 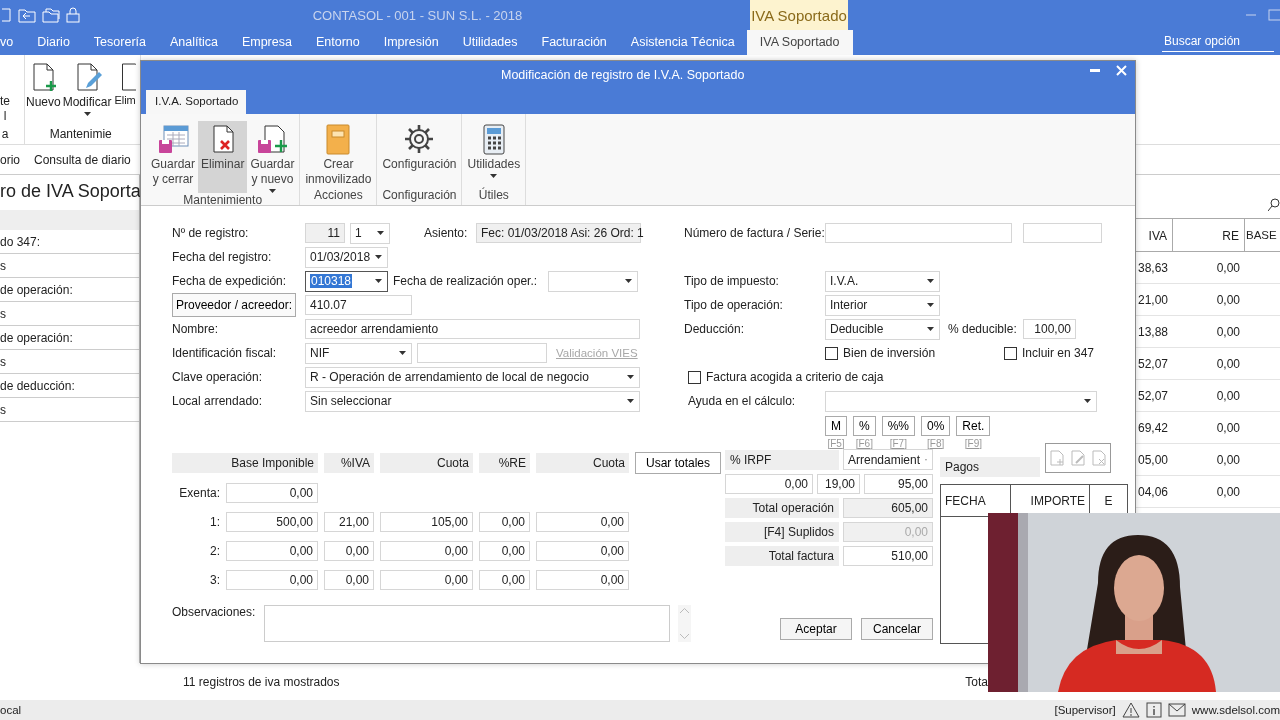 I want to click on menu-tab: Empresa, so click(x=266, y=42).